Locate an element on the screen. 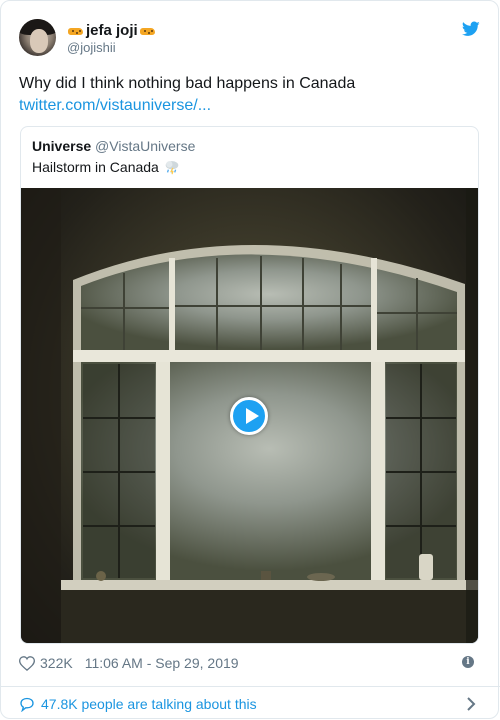 Image resolution: width=500 pixels, height=720 pixels. chevron-right-icon is located at coordinates (471, 704).